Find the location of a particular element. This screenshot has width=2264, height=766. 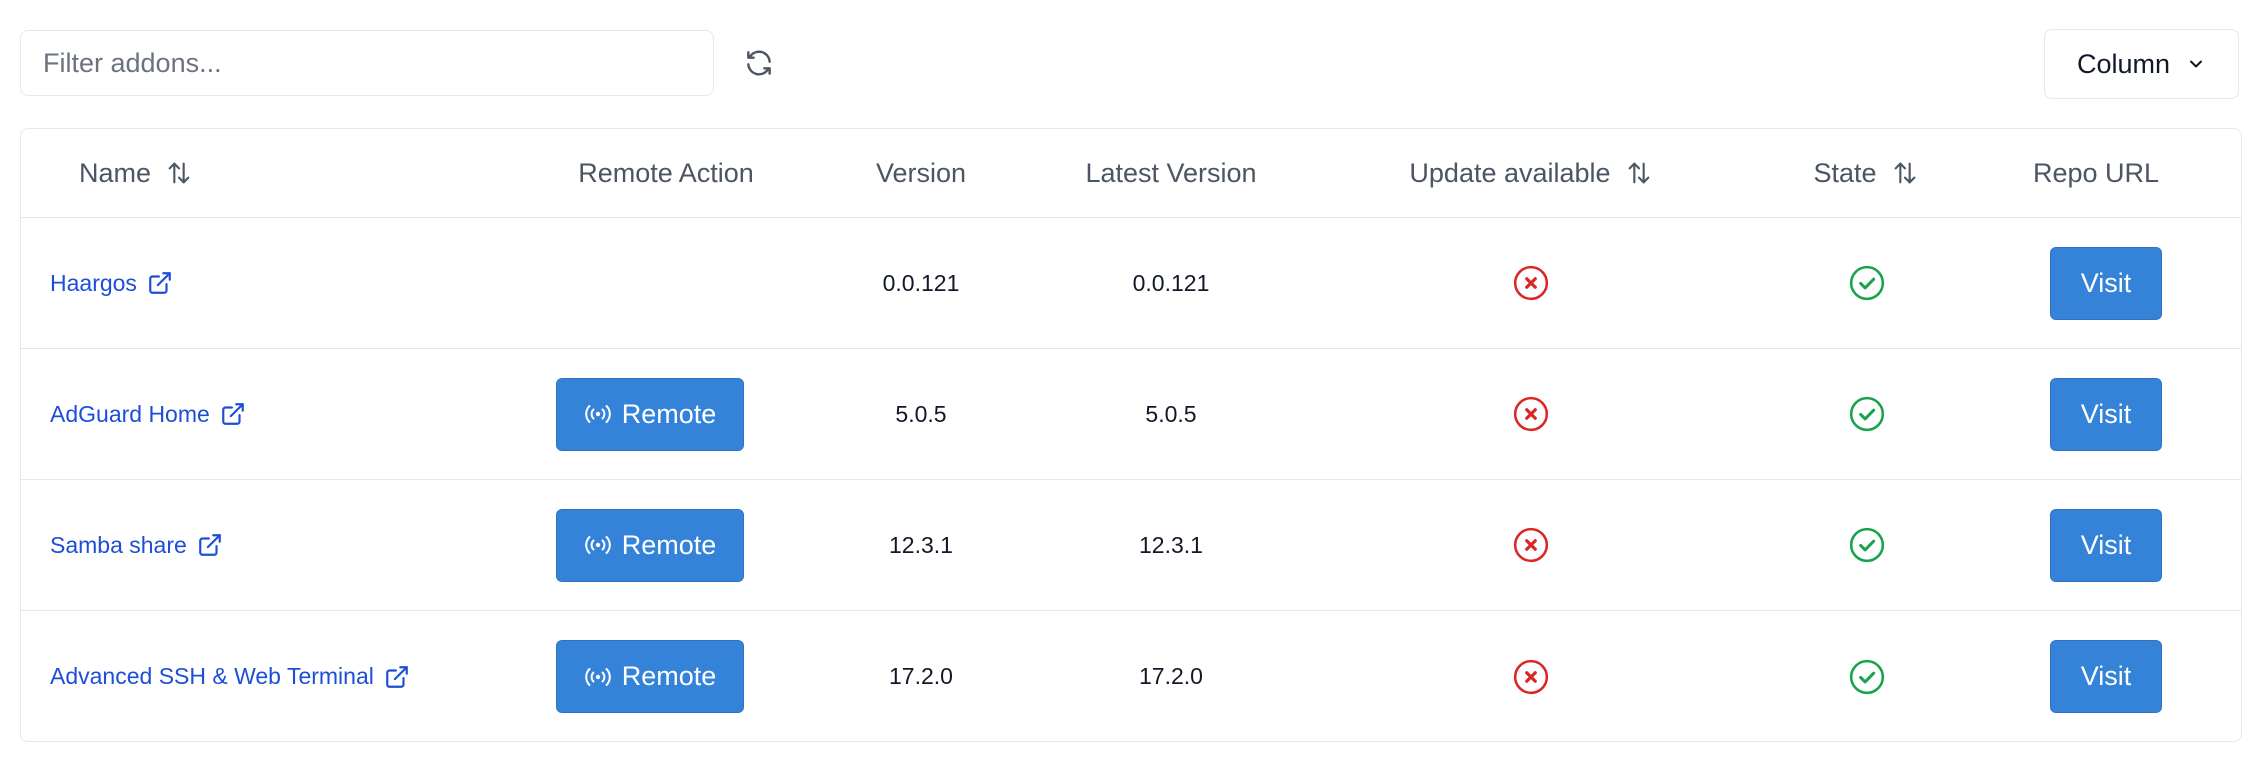

addon-name: Samba share is located at coordinates (118, 544).